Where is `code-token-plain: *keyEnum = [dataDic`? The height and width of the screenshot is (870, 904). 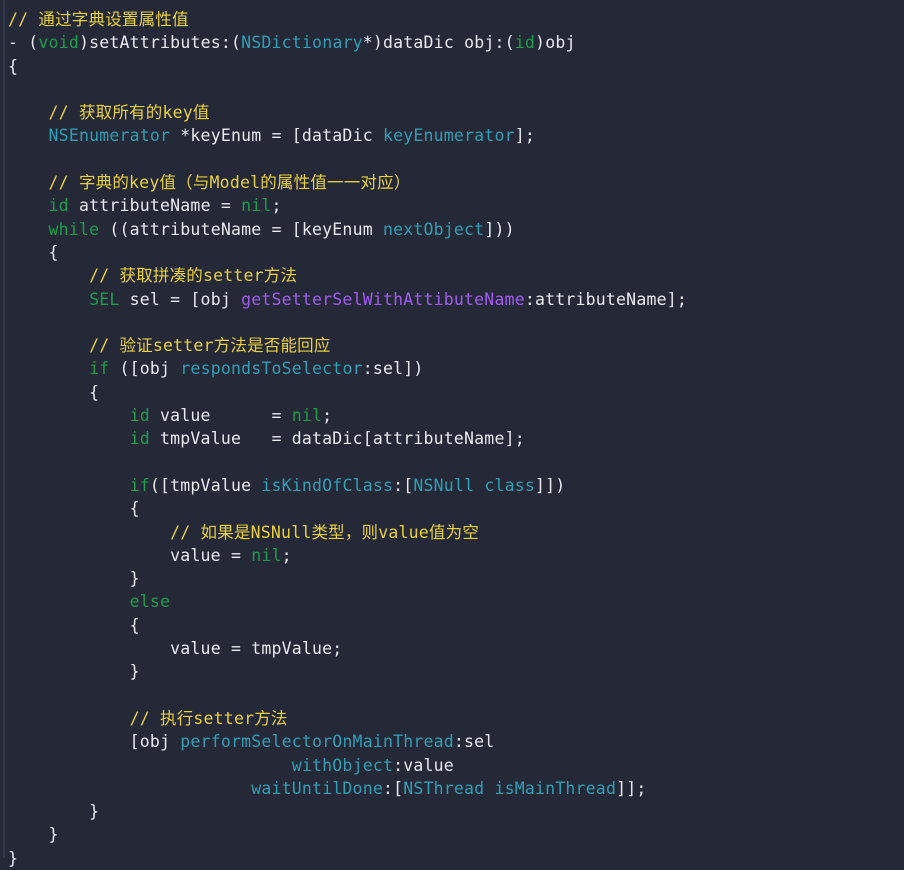 code-token-plain: *keyEnum = [dataDic is located at coordinates (276, 136).